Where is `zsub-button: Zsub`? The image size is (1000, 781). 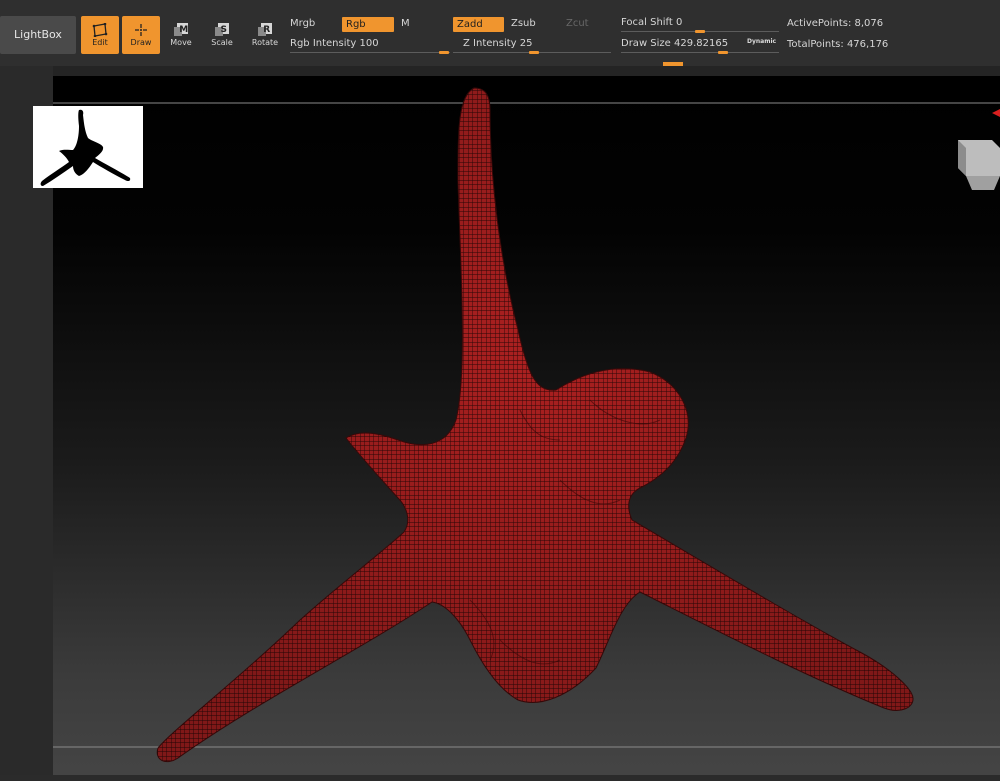 zsub-button: Zsub is located at coordinates (523, 23).